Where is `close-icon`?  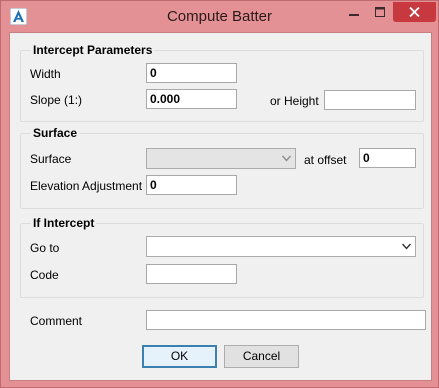 close-icon is located at coordinates (414, 12).